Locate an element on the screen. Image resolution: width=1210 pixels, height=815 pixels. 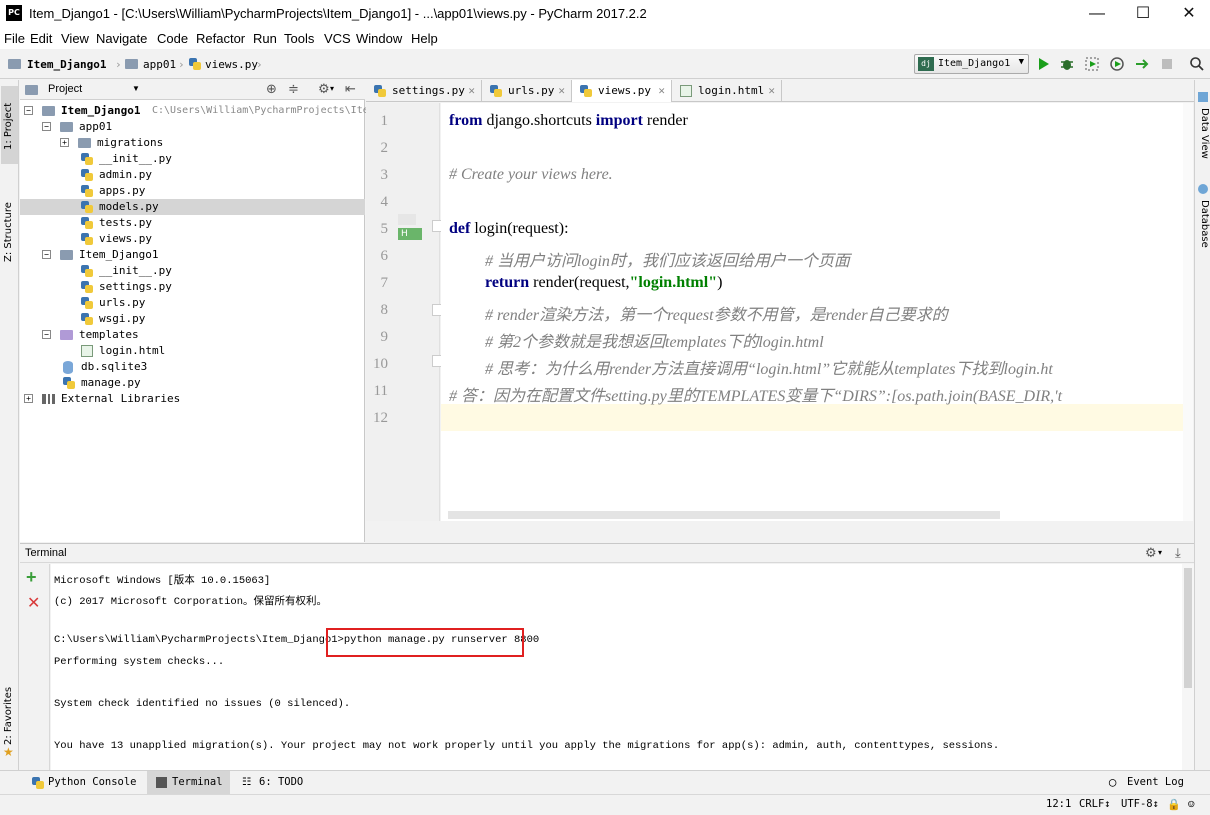
menu-code: Code is located at coordinates (172, 38).